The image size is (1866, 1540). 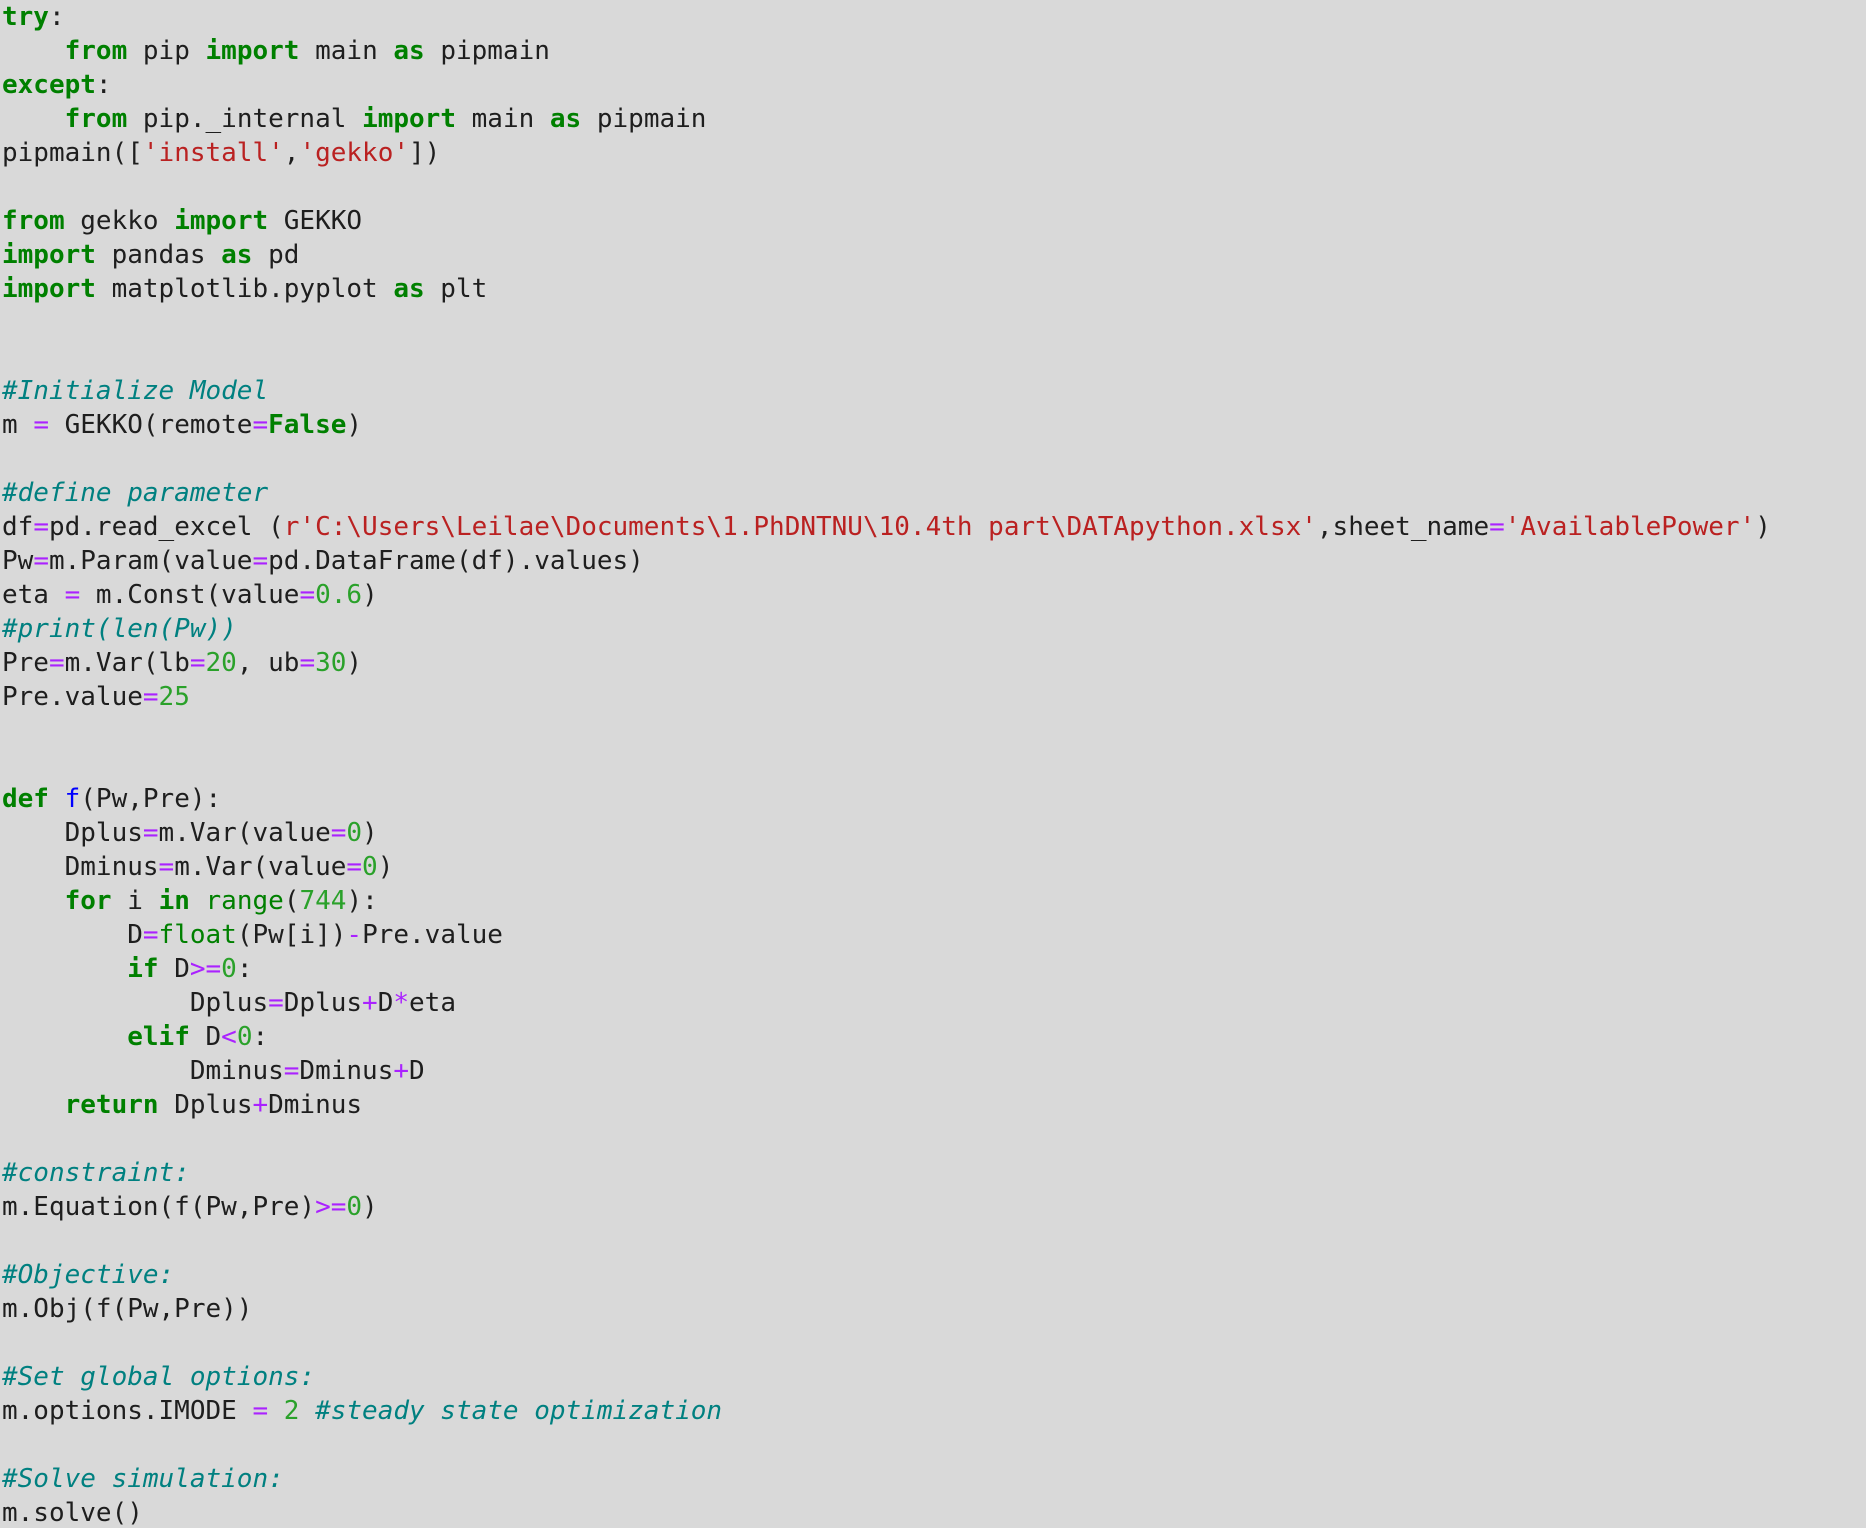 What do you see at coordinates (135, 493) in the screenshot?
I see `comment-token: #define parameter` at bounding box center [135, 493].